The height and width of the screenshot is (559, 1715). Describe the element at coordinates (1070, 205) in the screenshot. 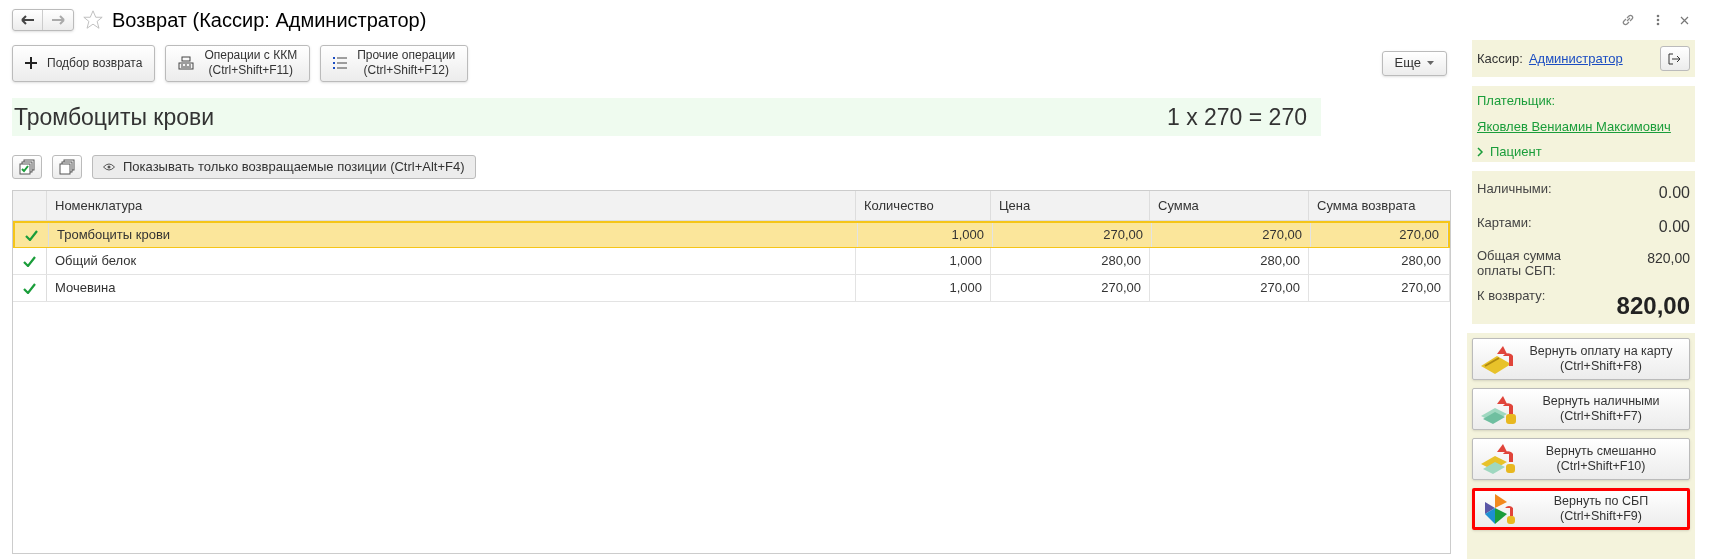

I see `column-header: Цена` at that location.